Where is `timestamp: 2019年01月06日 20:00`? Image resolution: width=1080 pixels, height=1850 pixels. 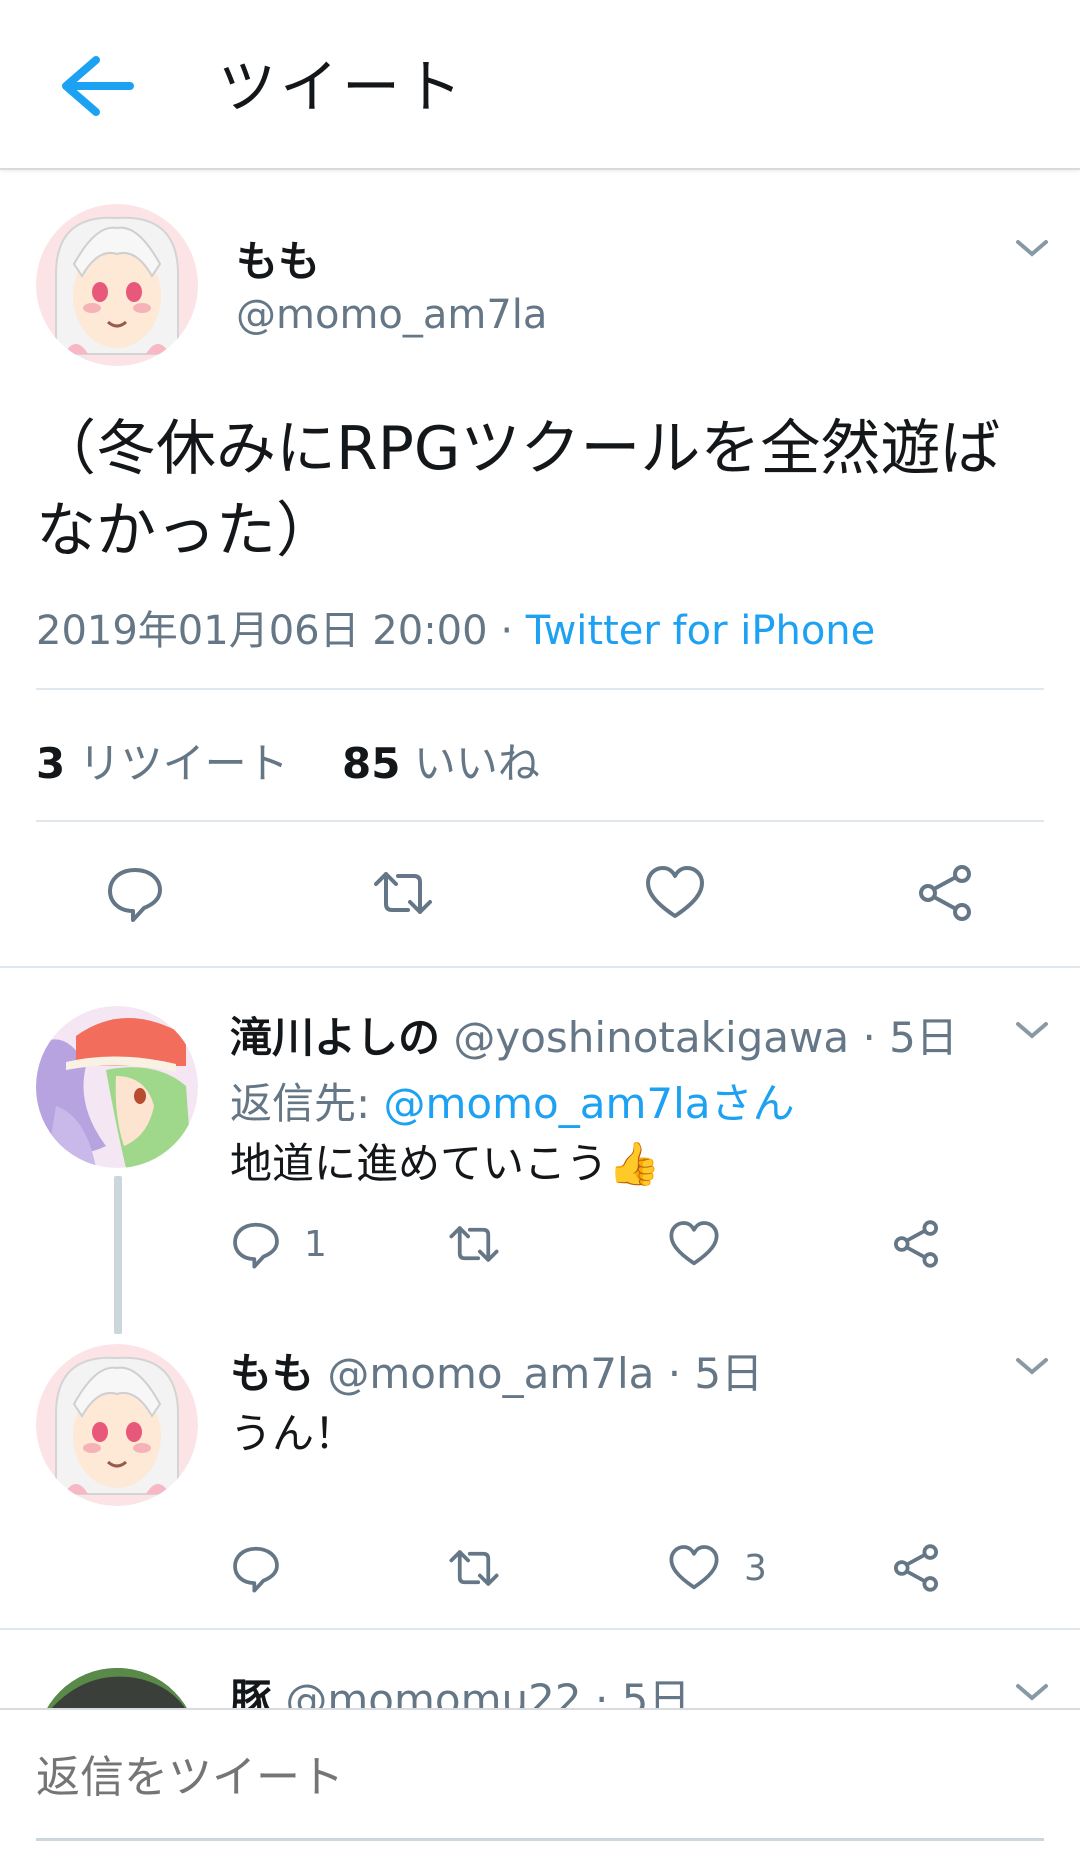
timestamp: 2019年01月06日 20:00 is located at coordinates (262, 631).